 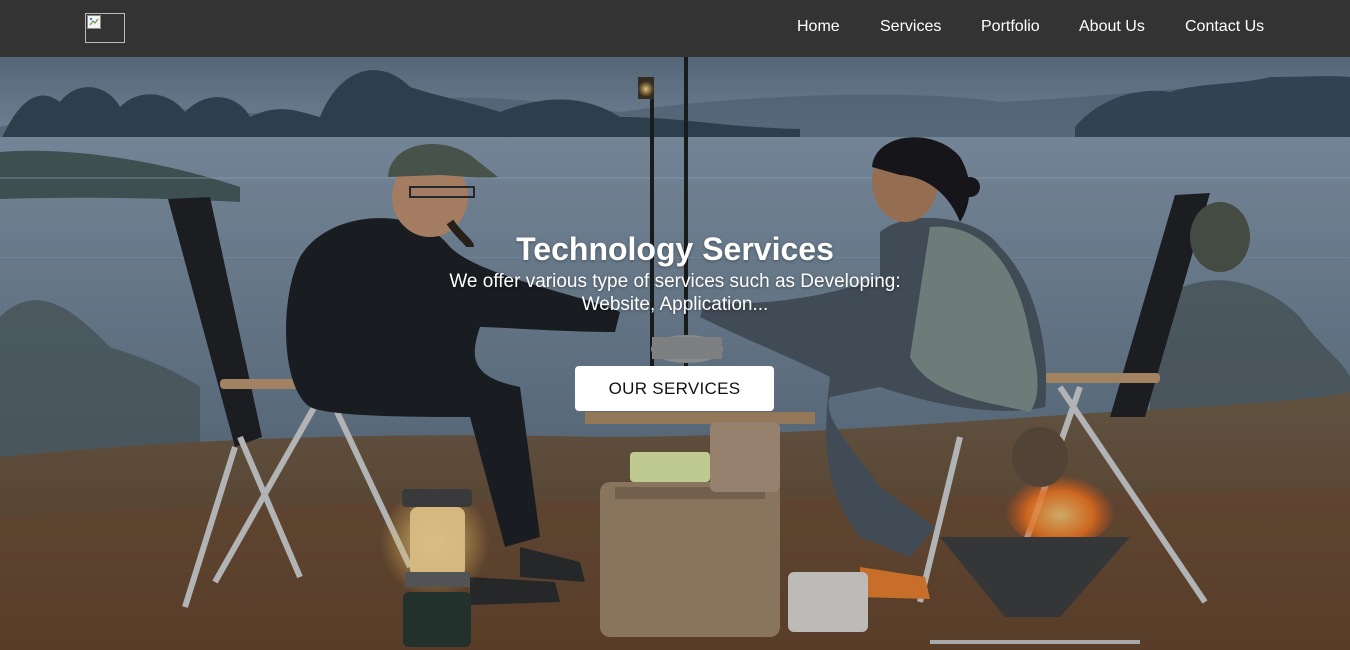 What do you see at coordinates (674, 388) in the screenshot?
I see `our-services-button: OUR SERVICES` at bounding box center [674, 388].